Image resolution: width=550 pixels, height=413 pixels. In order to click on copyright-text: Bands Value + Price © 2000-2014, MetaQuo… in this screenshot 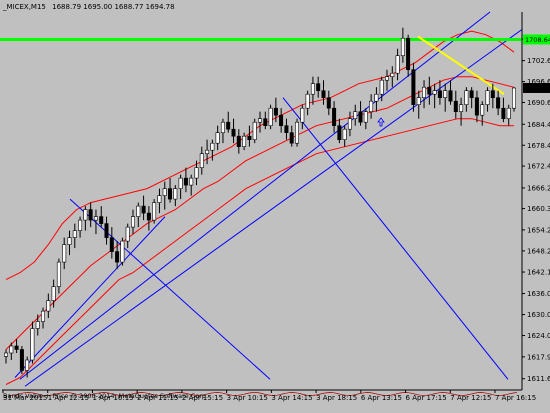, I will do `click(105, 396)`.